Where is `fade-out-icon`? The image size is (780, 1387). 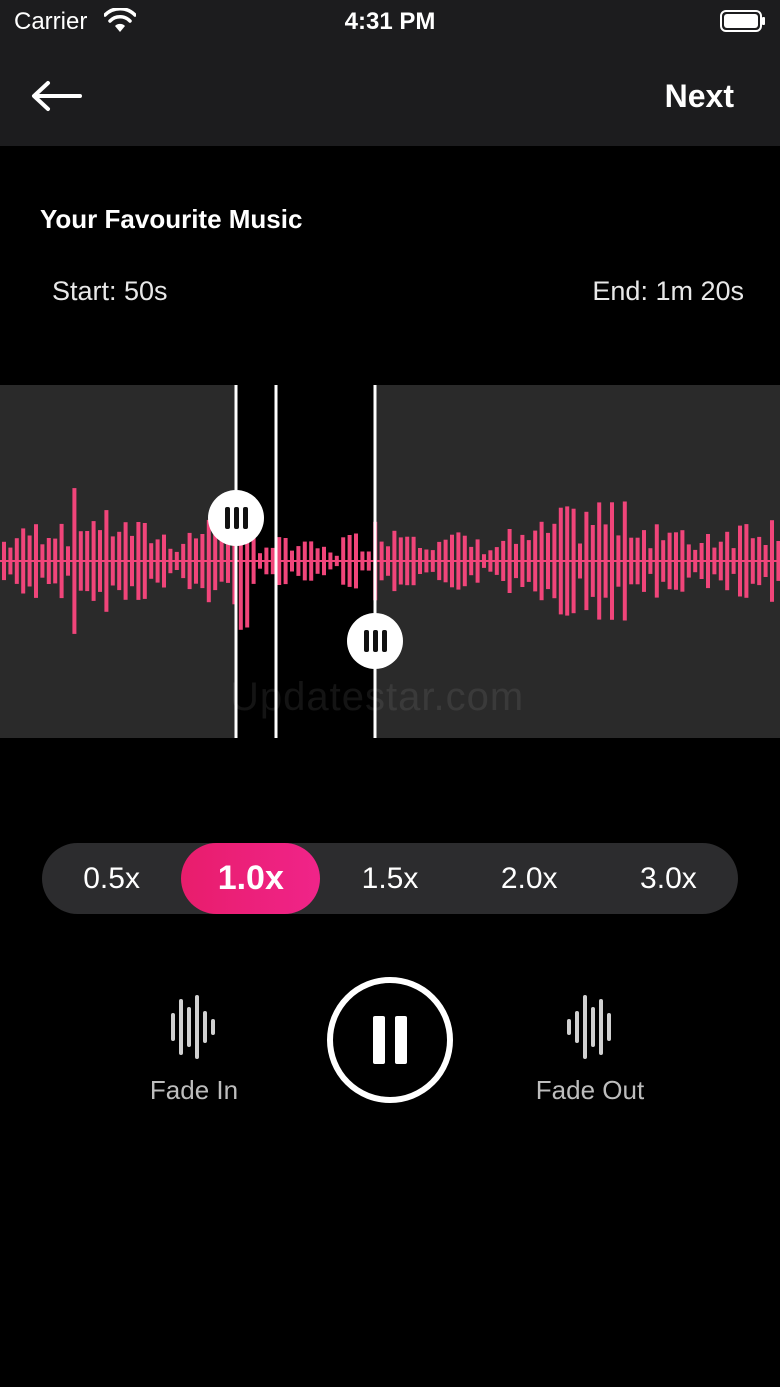 fade-out-icon is located at coordinates (589, 1027).